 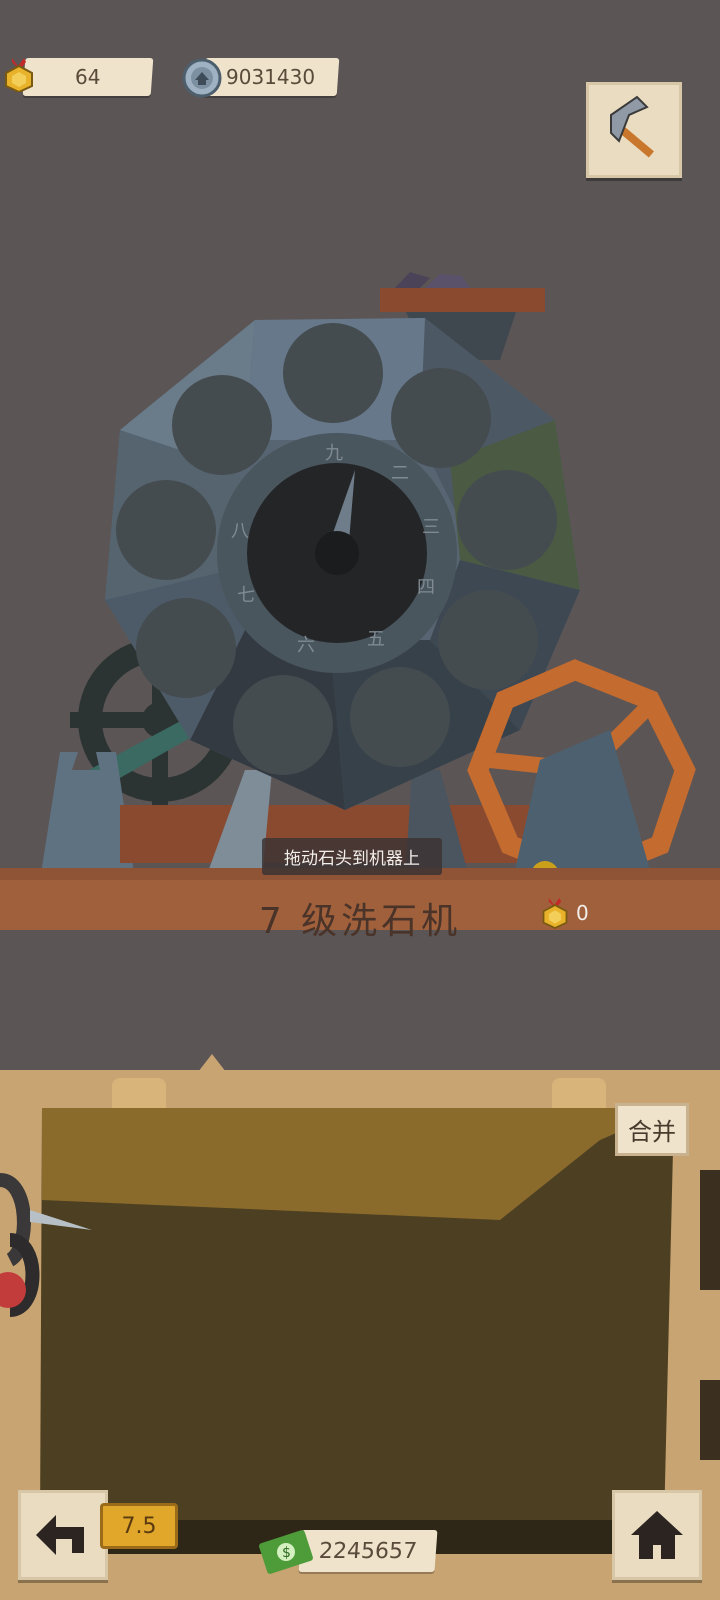 What do you see at coordinates (306, 645) in the screenshot?
I see `dial-mark: 六` at bounding box center [306, 645].